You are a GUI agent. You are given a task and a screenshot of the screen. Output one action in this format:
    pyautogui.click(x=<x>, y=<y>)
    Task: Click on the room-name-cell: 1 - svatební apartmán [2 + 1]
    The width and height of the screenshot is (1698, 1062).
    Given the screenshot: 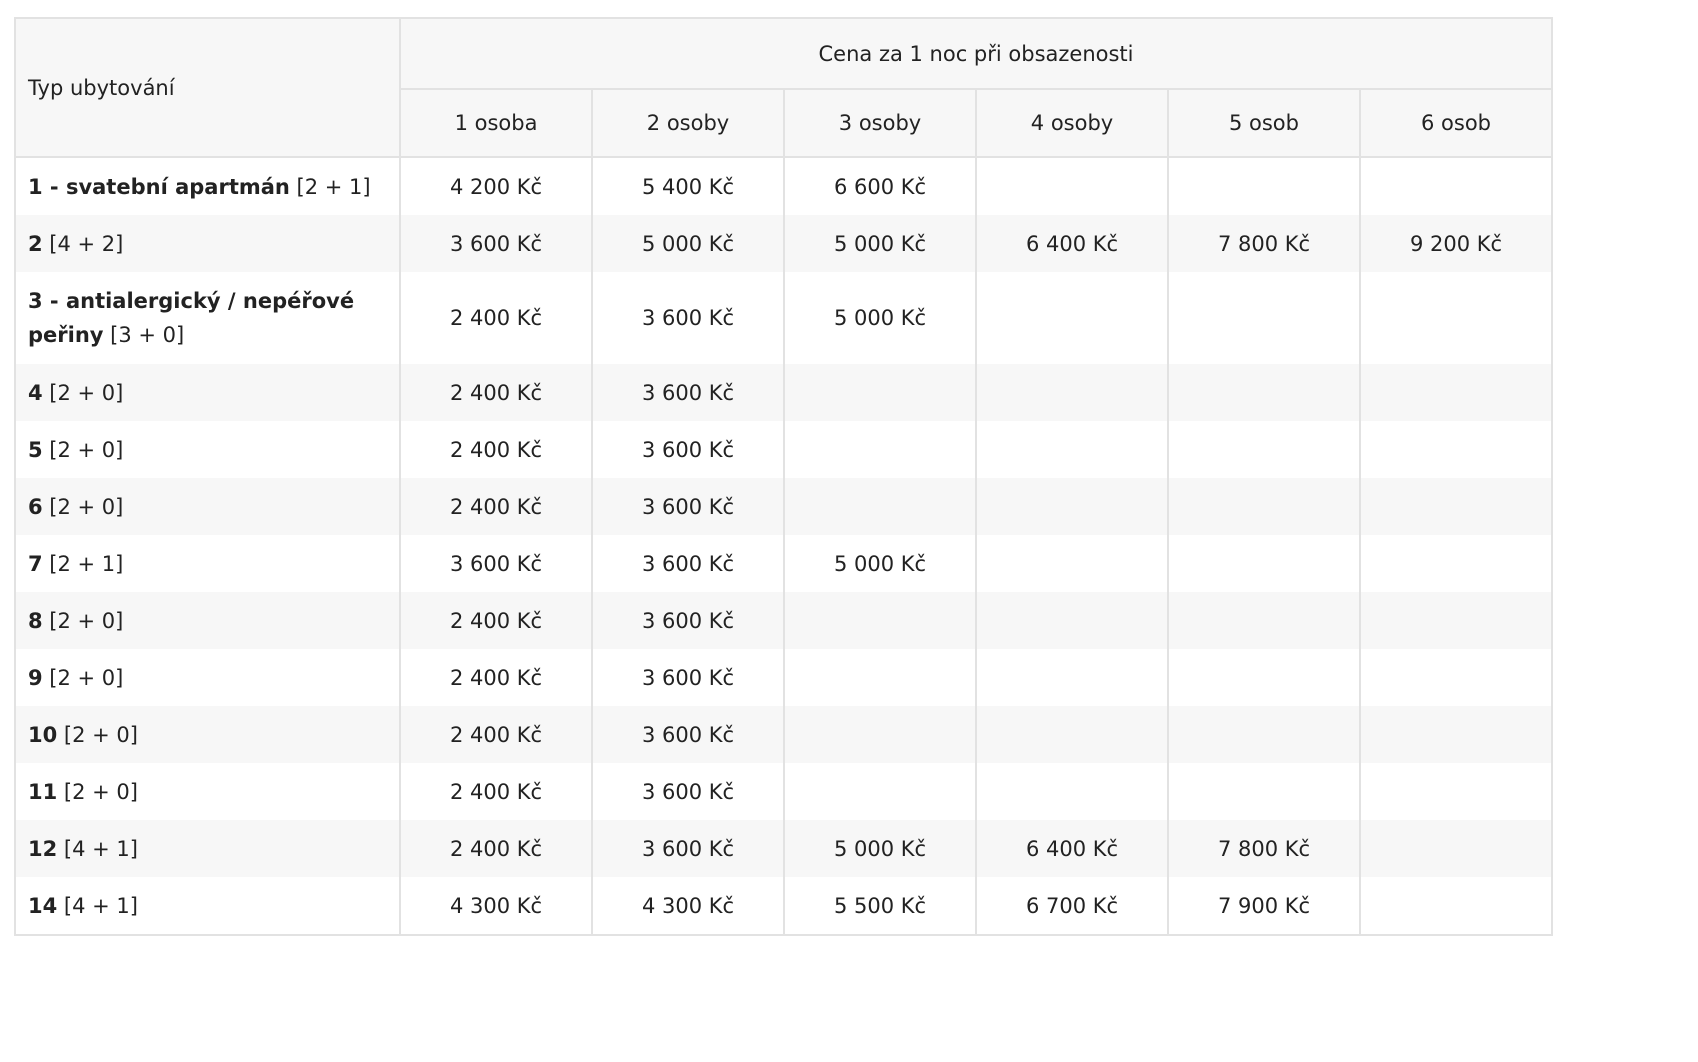 What is the action you would take?
    pyautogui.click(x=207, y=186)
    